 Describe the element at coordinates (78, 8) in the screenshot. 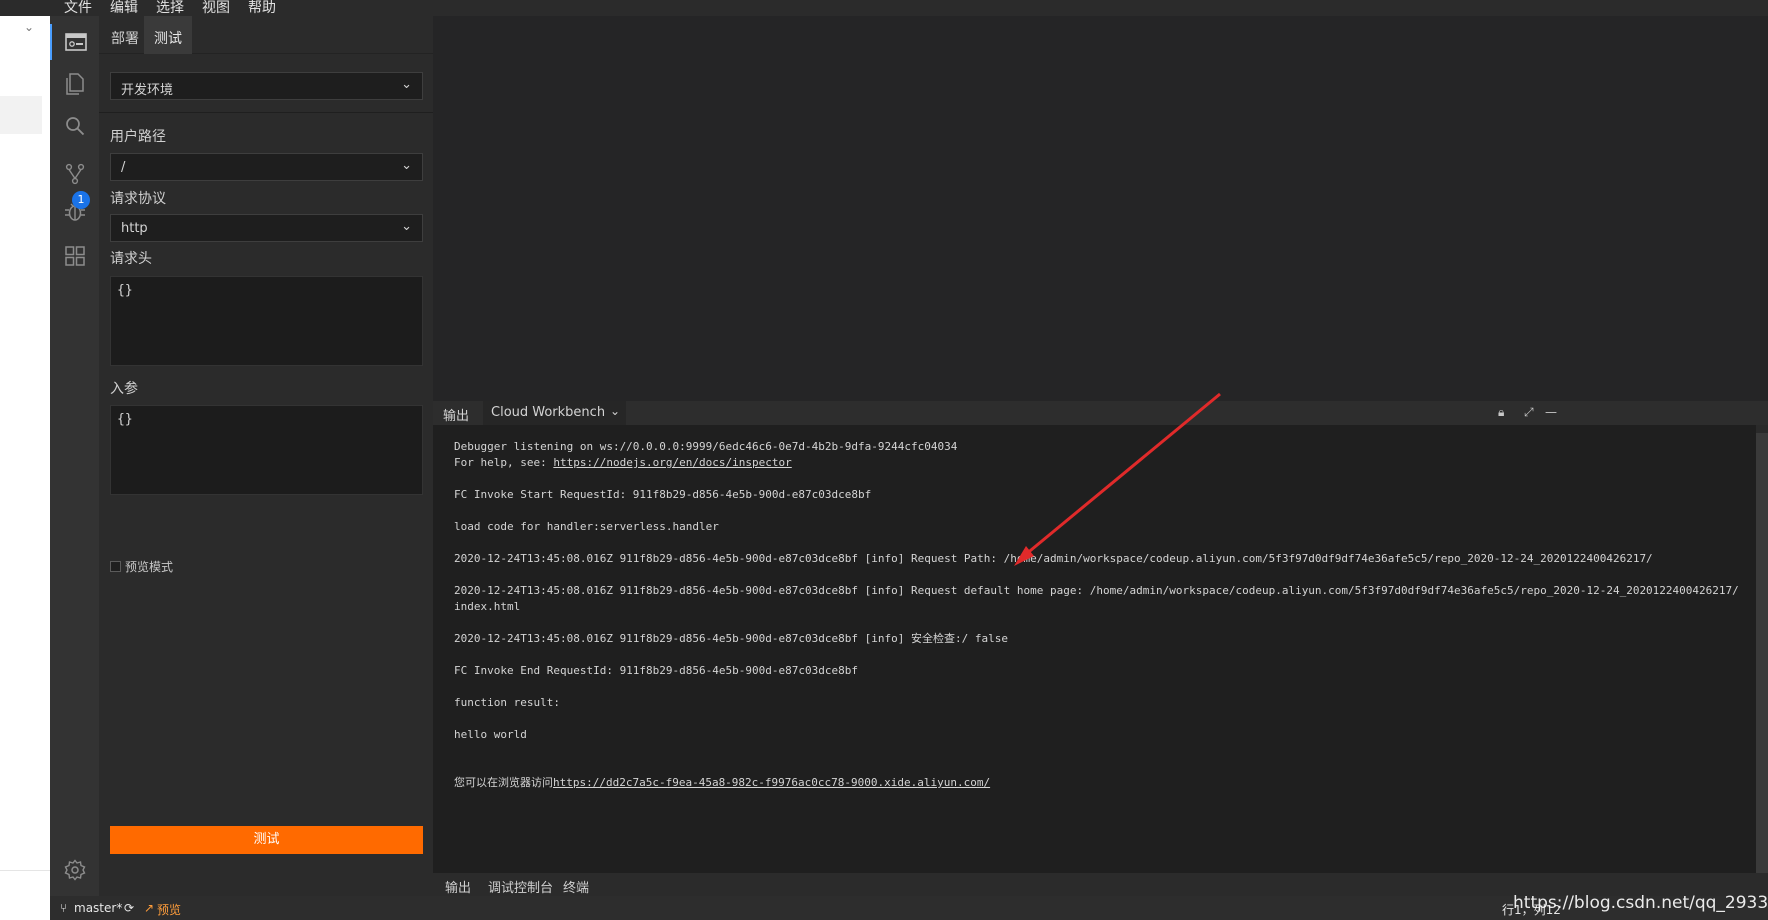

I see `menu-file: 文件` at that location.